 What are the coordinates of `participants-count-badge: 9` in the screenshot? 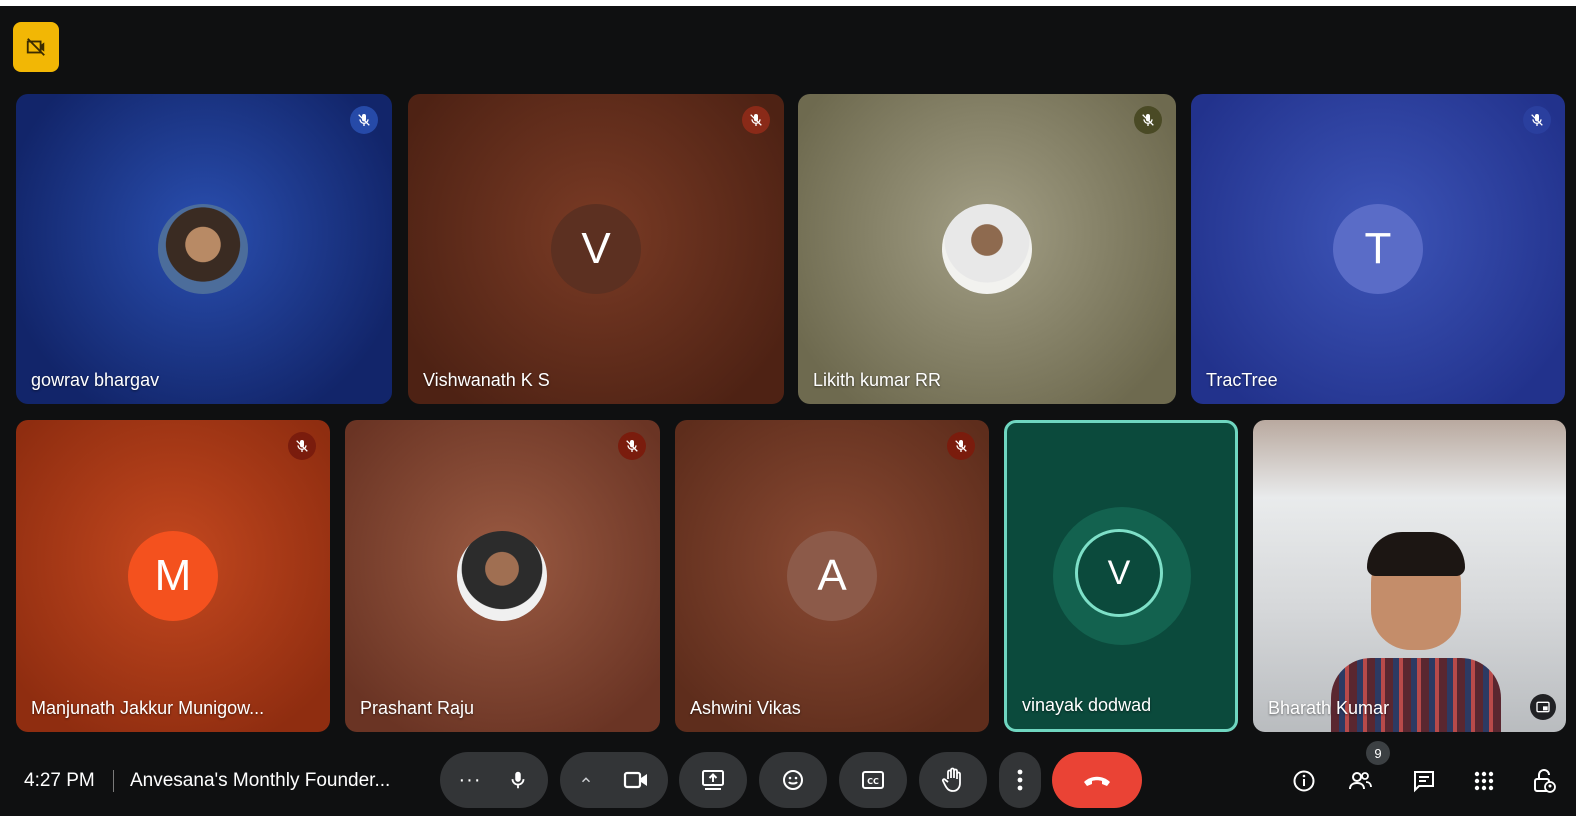 It's located at (1378, 753).